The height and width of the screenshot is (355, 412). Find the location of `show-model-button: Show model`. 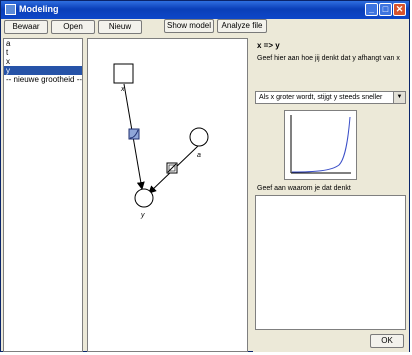

show-model-button: Show model is located at coordinates (189, 26).